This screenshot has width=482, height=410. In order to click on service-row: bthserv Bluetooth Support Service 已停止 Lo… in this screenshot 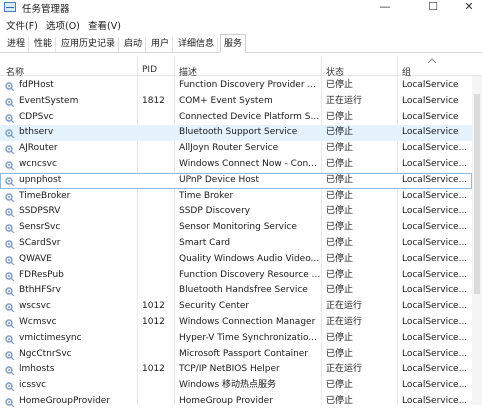, I will do `click(236, 133)`.